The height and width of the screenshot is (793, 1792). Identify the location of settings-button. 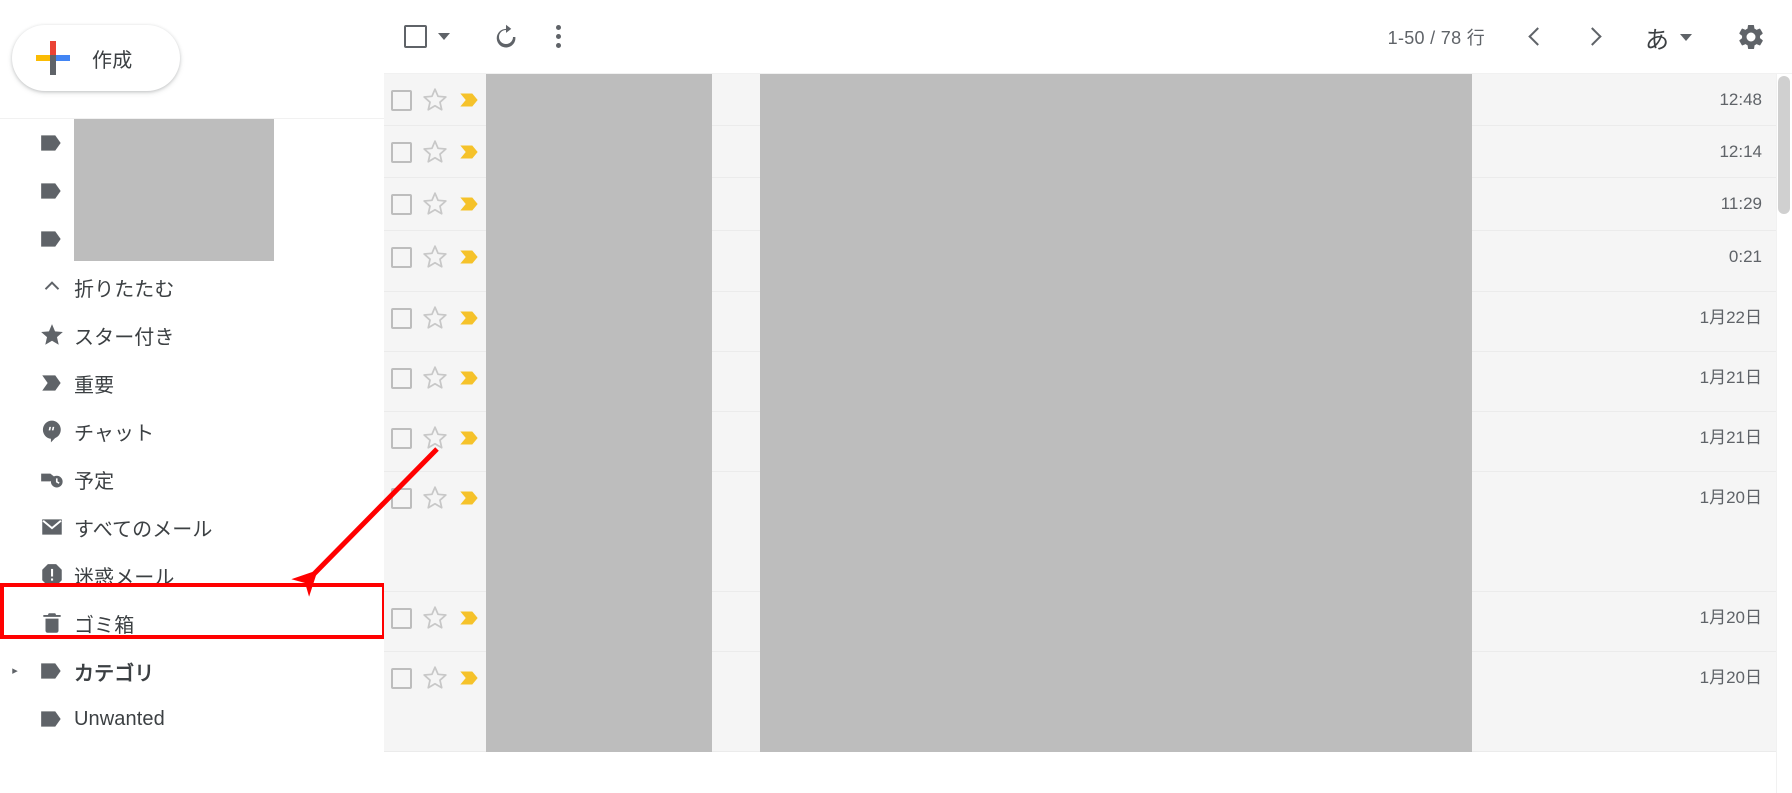
(1751, 37).